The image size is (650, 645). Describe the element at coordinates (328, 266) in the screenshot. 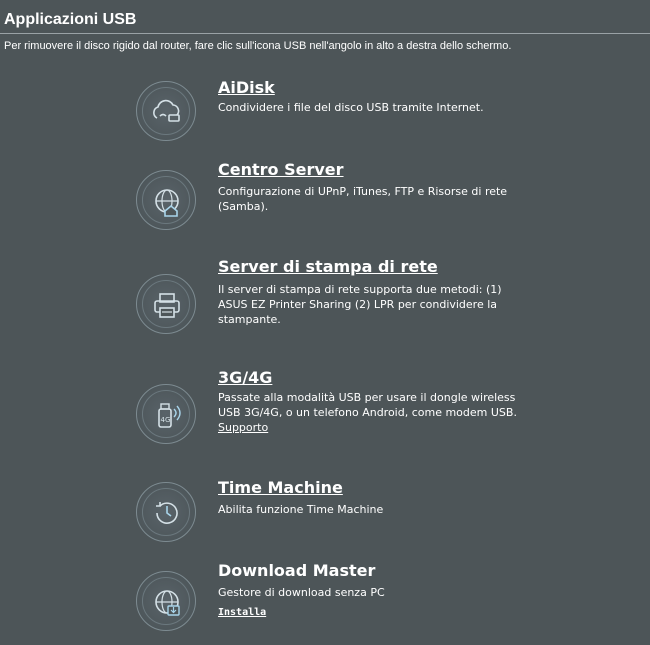

I see `print-server-title: Server di stampa di rete` at that location.